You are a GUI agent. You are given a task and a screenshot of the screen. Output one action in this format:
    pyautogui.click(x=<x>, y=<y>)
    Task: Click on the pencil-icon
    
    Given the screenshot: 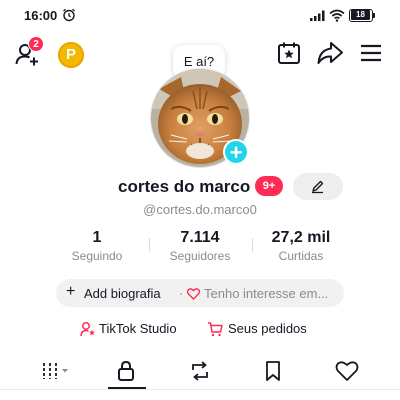 What is the action you would take?
    pyautogui.click(x=318, y=187)
    